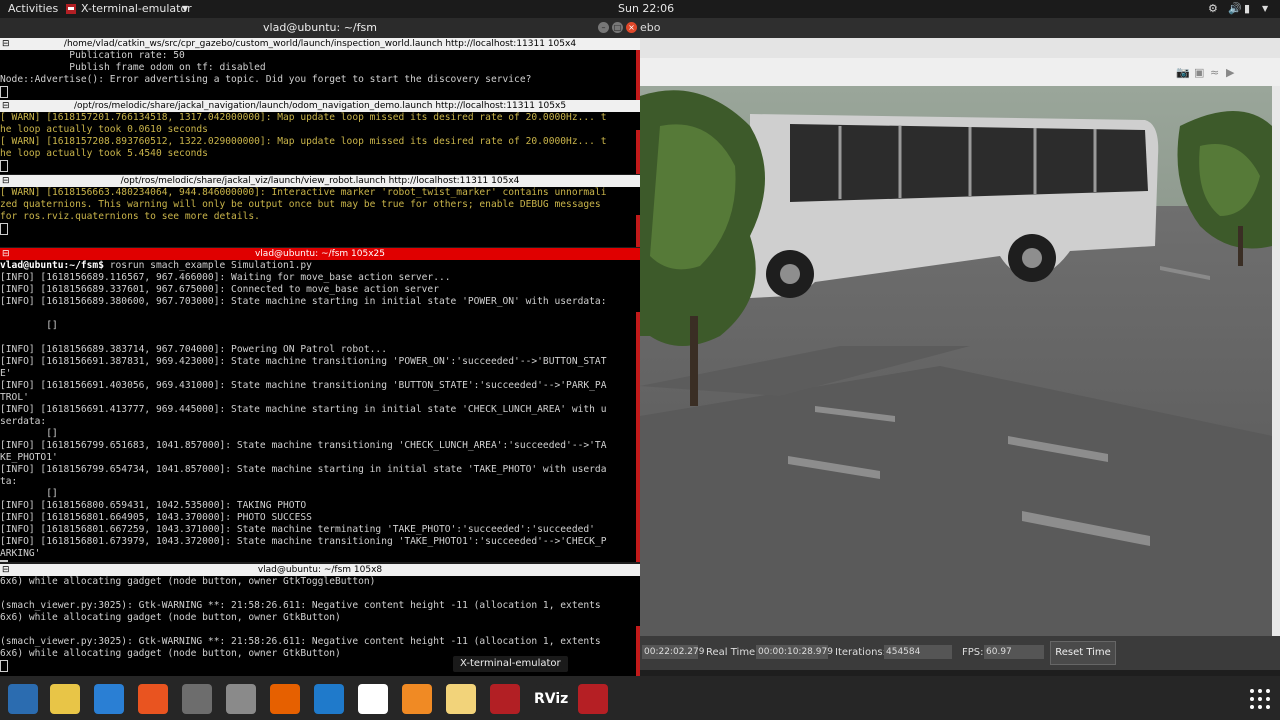  What do you see at coordinates (241, 699) in the screenshot?
I see `screenshot-icon` at bounding box center [241, 699].